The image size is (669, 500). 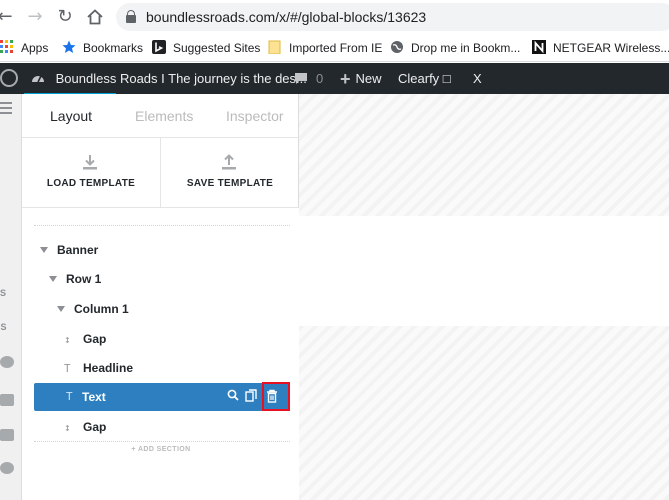 I want to click on tree-divider-bottom, so click(x=162, y=441).